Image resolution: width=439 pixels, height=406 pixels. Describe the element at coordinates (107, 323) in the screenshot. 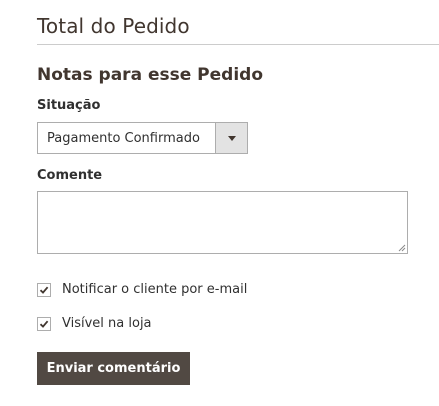

I see `visible-on-storefront-label: Visível na loja` at that location.